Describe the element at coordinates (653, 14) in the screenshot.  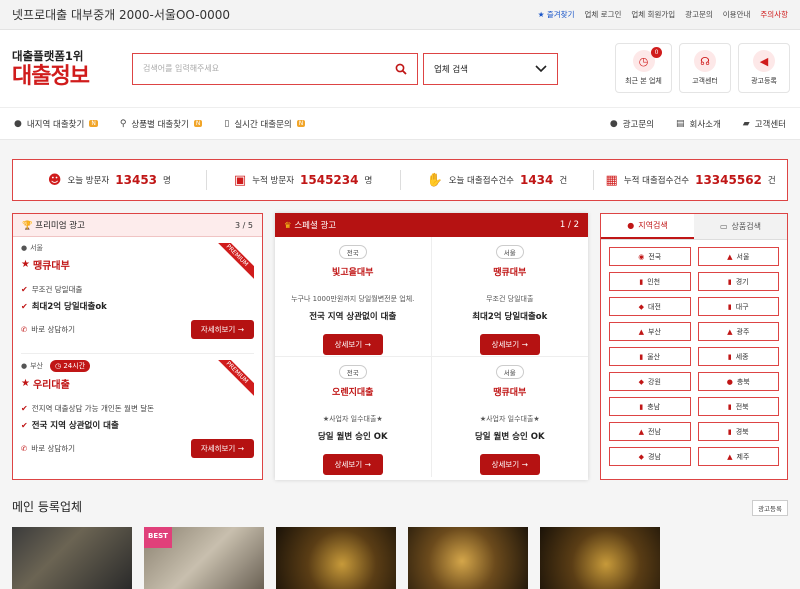
I see `company-signup-link: 업체 회원가입` at that location.